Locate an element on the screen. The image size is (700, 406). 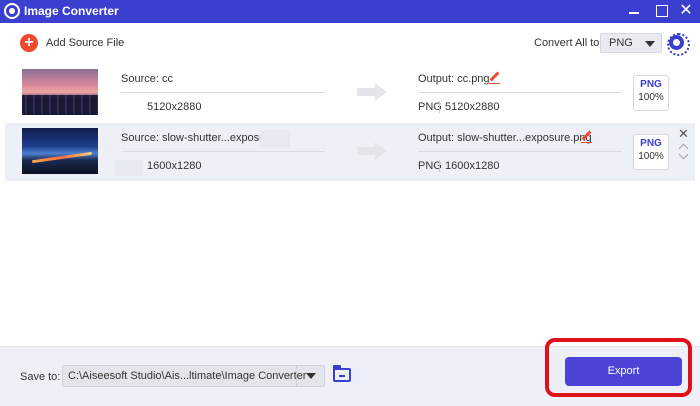
output-resolution: 1600x1280 is located at coordinates (472, 166).